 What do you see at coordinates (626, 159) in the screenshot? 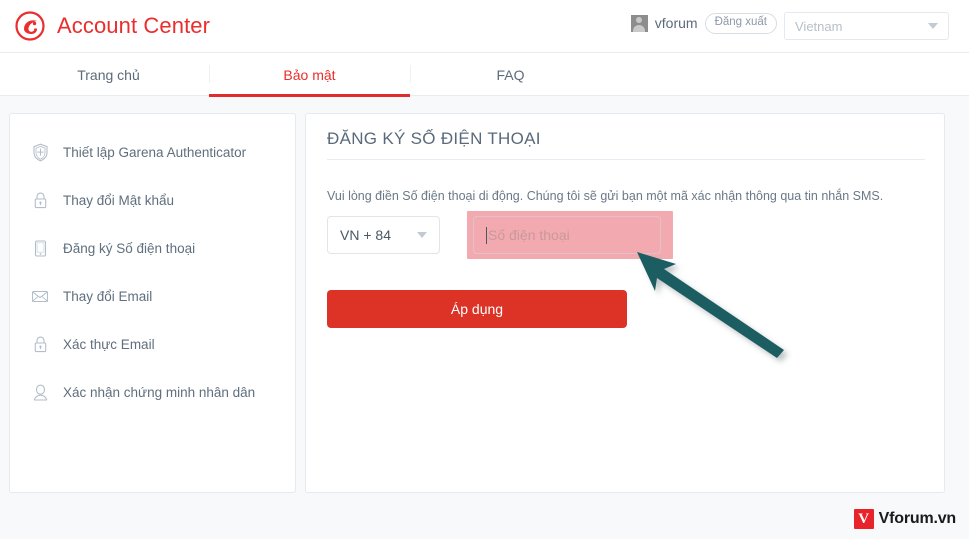
I see `content-divider` at bounding box center [626, 159].